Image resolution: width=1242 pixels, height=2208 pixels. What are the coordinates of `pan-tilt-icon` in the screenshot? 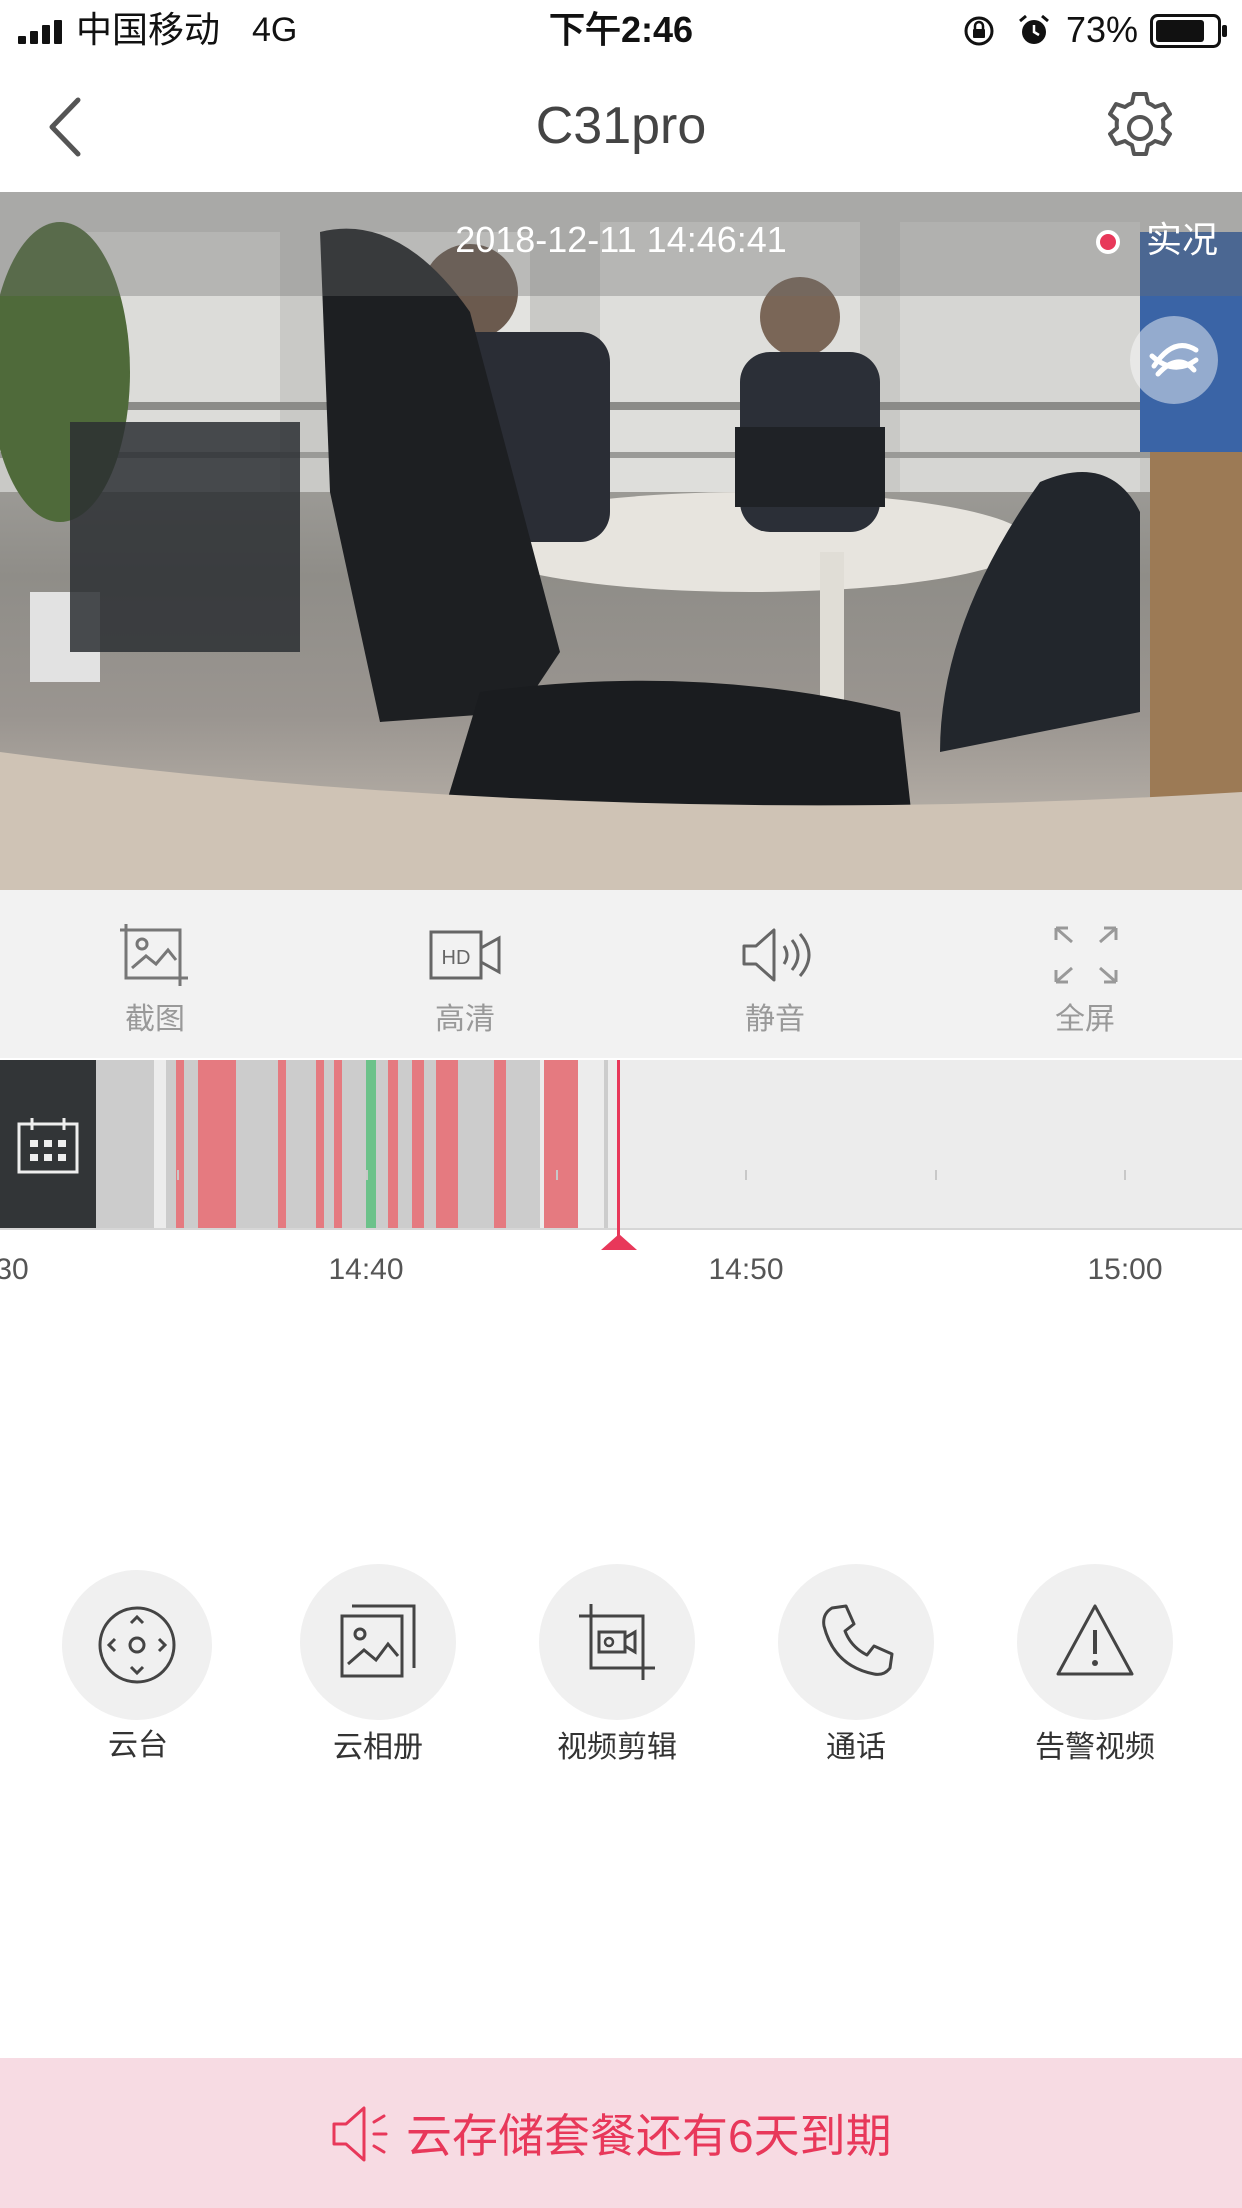 It's located at (137, 1645).